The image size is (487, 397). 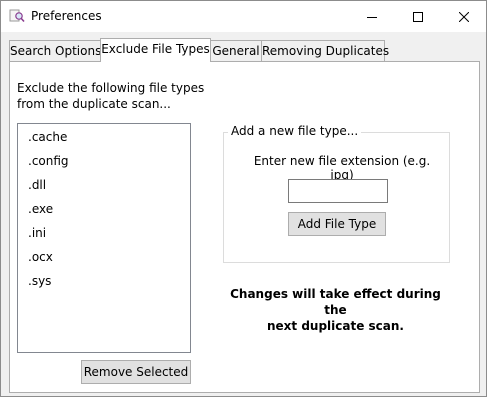 I want to click on instructions-line-1: Exclude the following file types, so click(x=111, y=88).